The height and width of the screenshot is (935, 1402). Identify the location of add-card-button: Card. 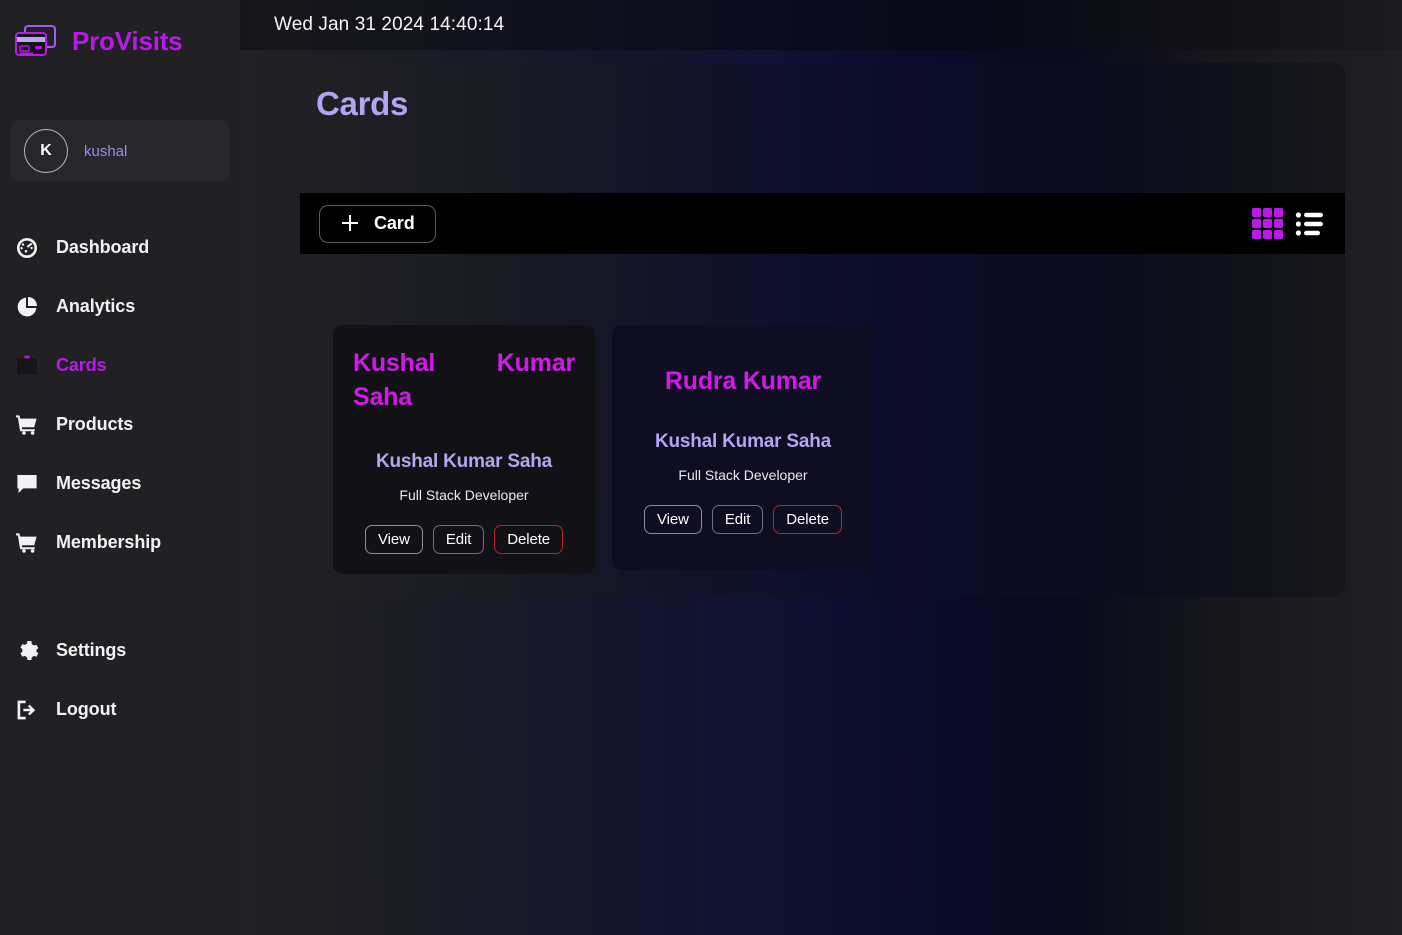
(377, 223).